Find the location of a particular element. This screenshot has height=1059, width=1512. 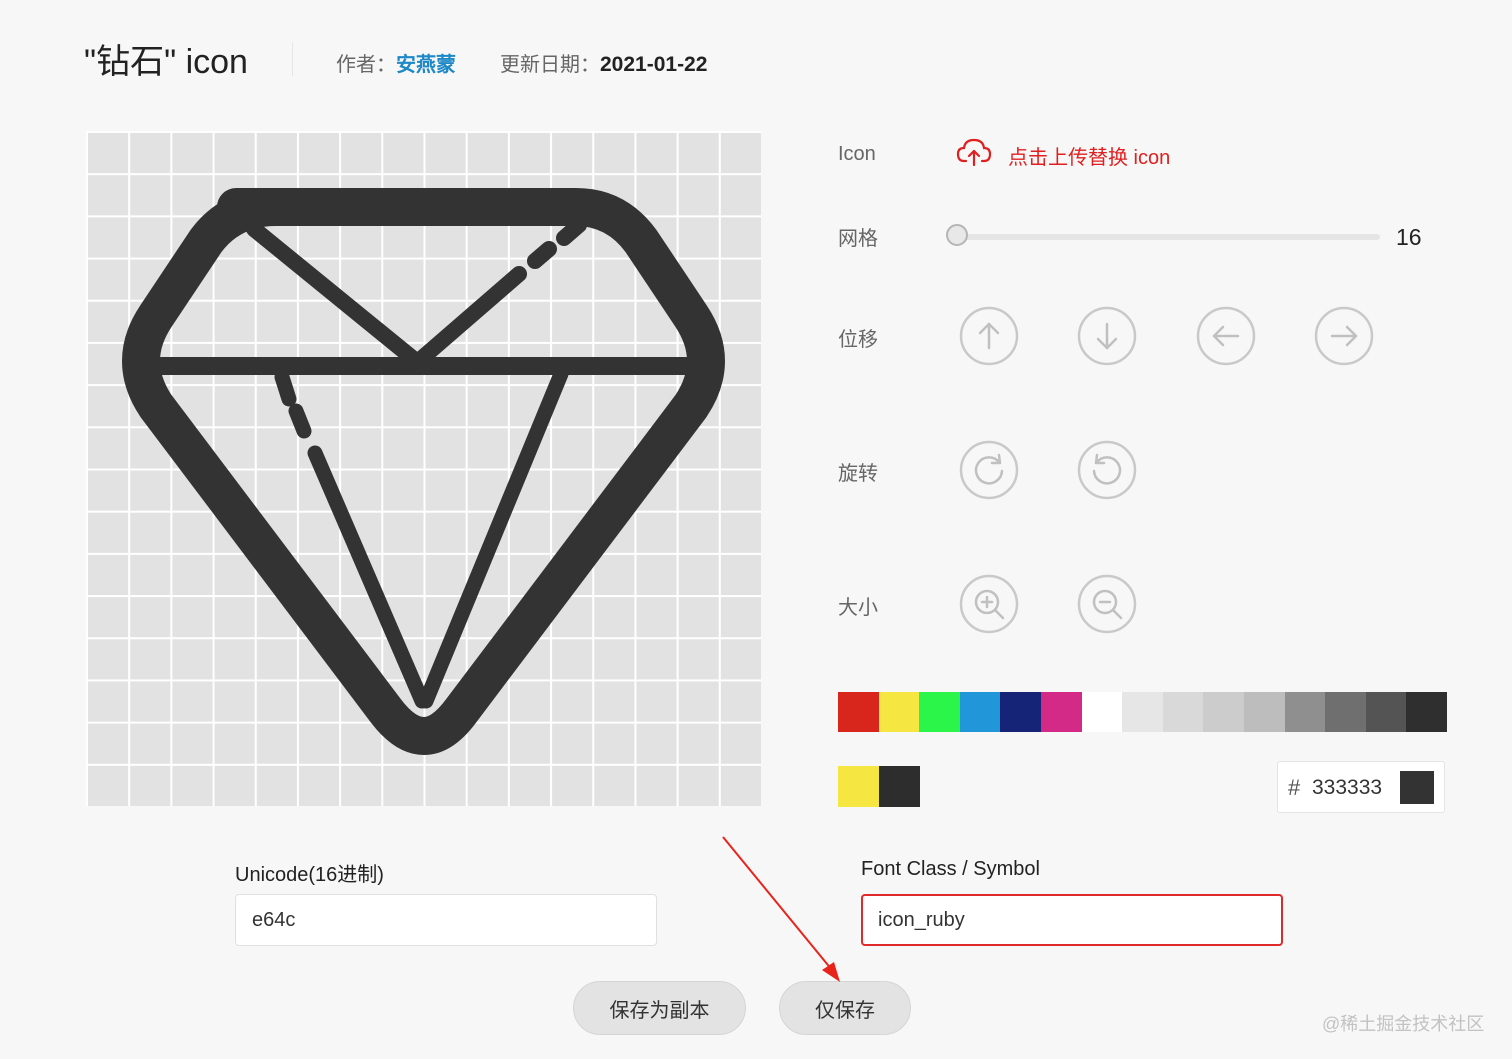

upload-label: 点击上传替换 icon is located at coordinates (1089, 157).